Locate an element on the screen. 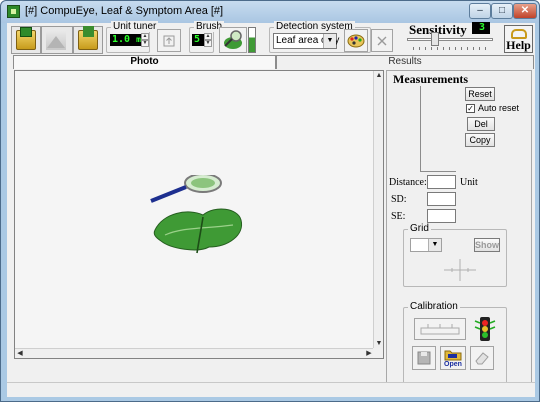 This screenshot has height=402, width=540. grid-crosshair-icon is located at coordinates (460, 270).